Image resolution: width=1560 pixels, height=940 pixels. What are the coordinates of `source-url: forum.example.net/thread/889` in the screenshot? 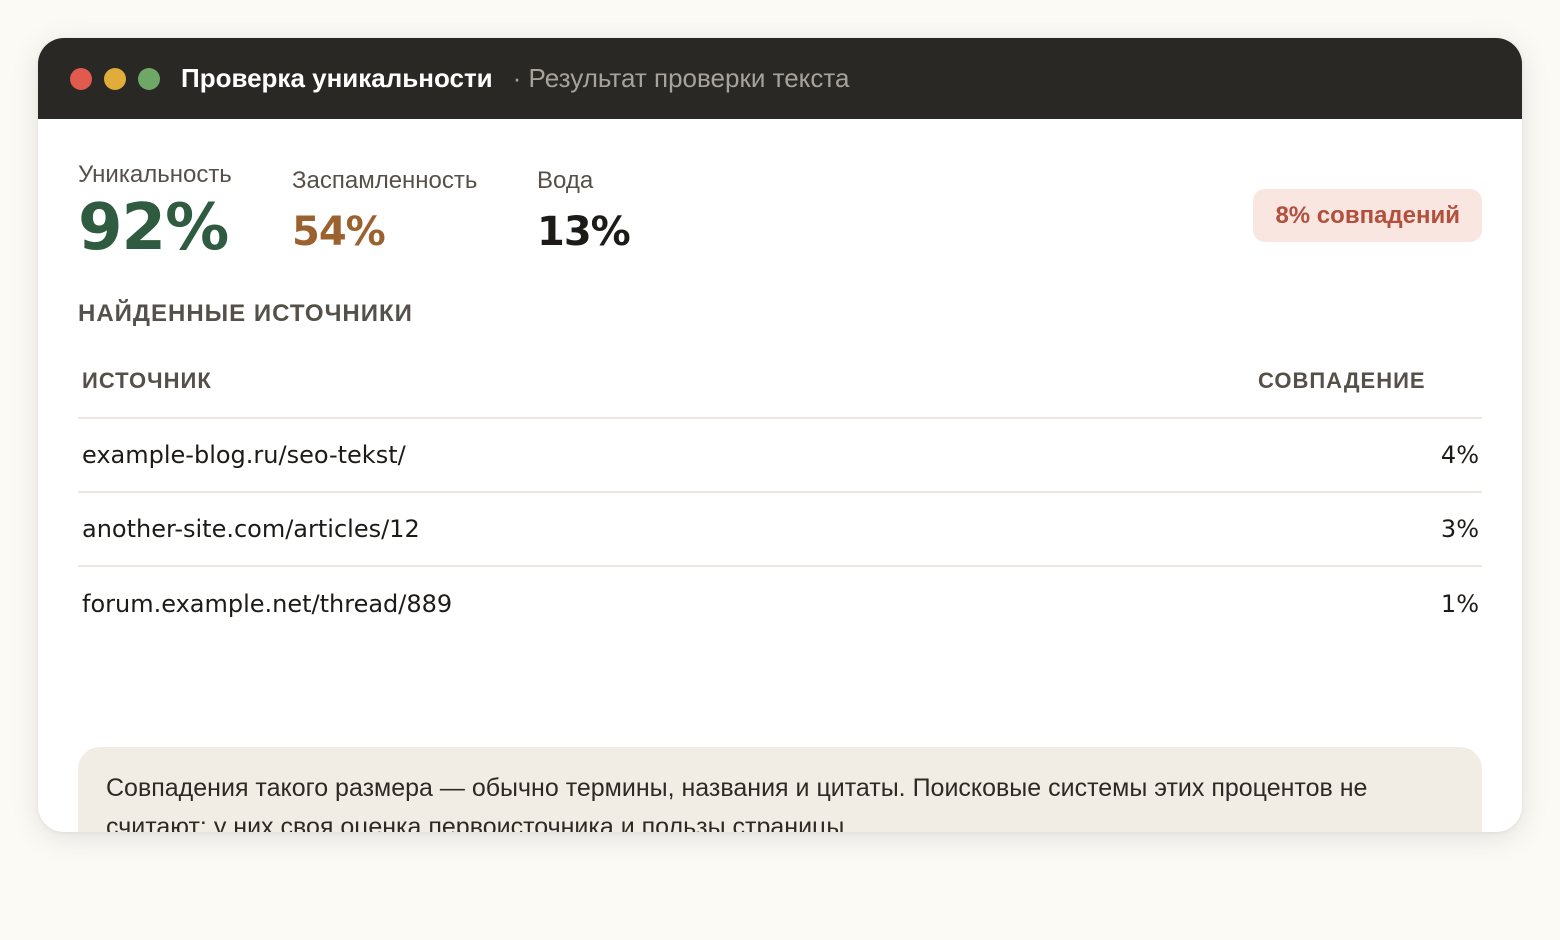 It's located at (718, 604).